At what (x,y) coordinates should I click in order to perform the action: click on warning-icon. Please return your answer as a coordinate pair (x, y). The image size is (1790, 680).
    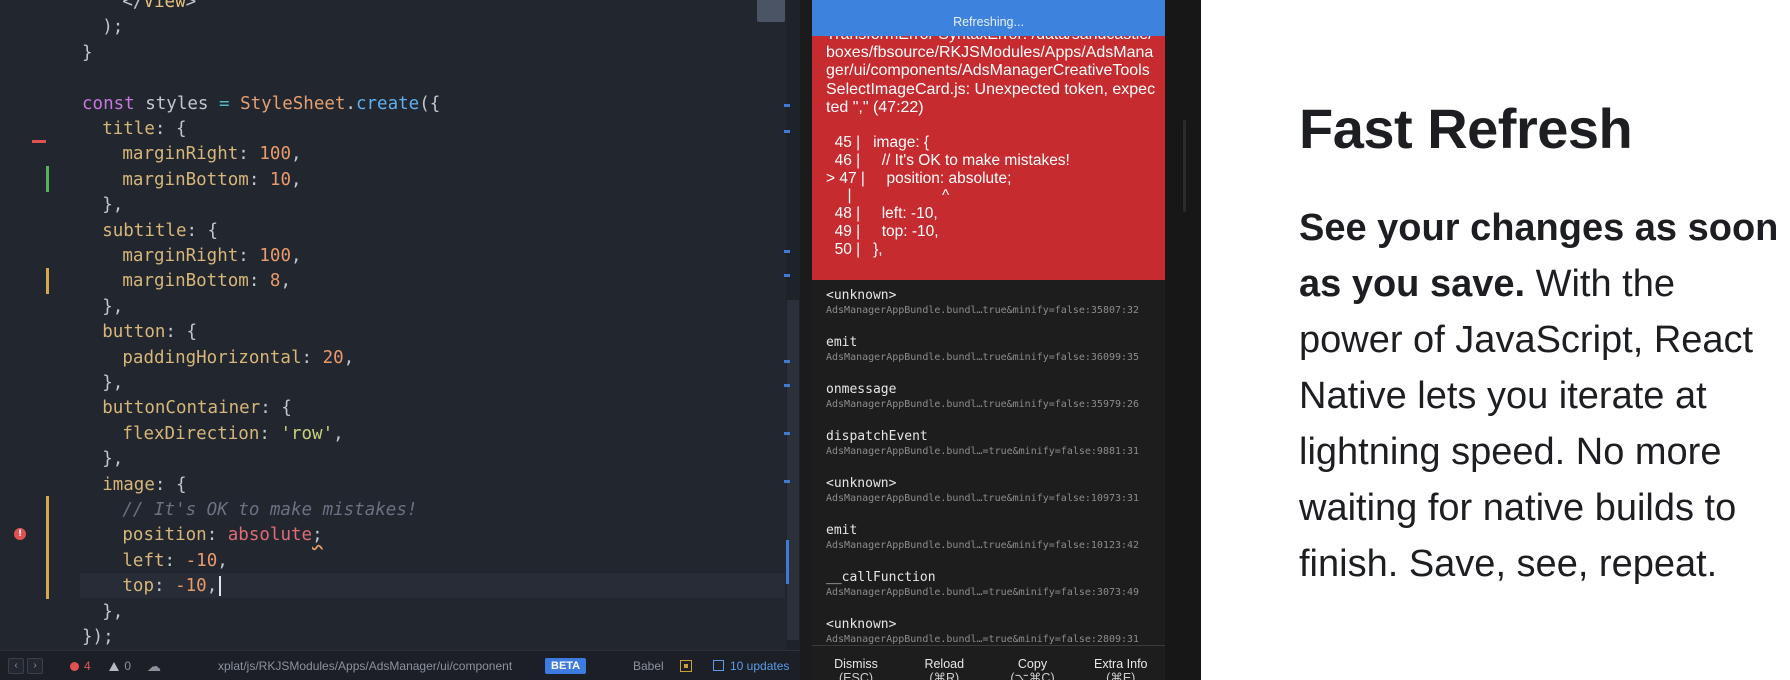
    Looking at the image, I should click on (114, 666).